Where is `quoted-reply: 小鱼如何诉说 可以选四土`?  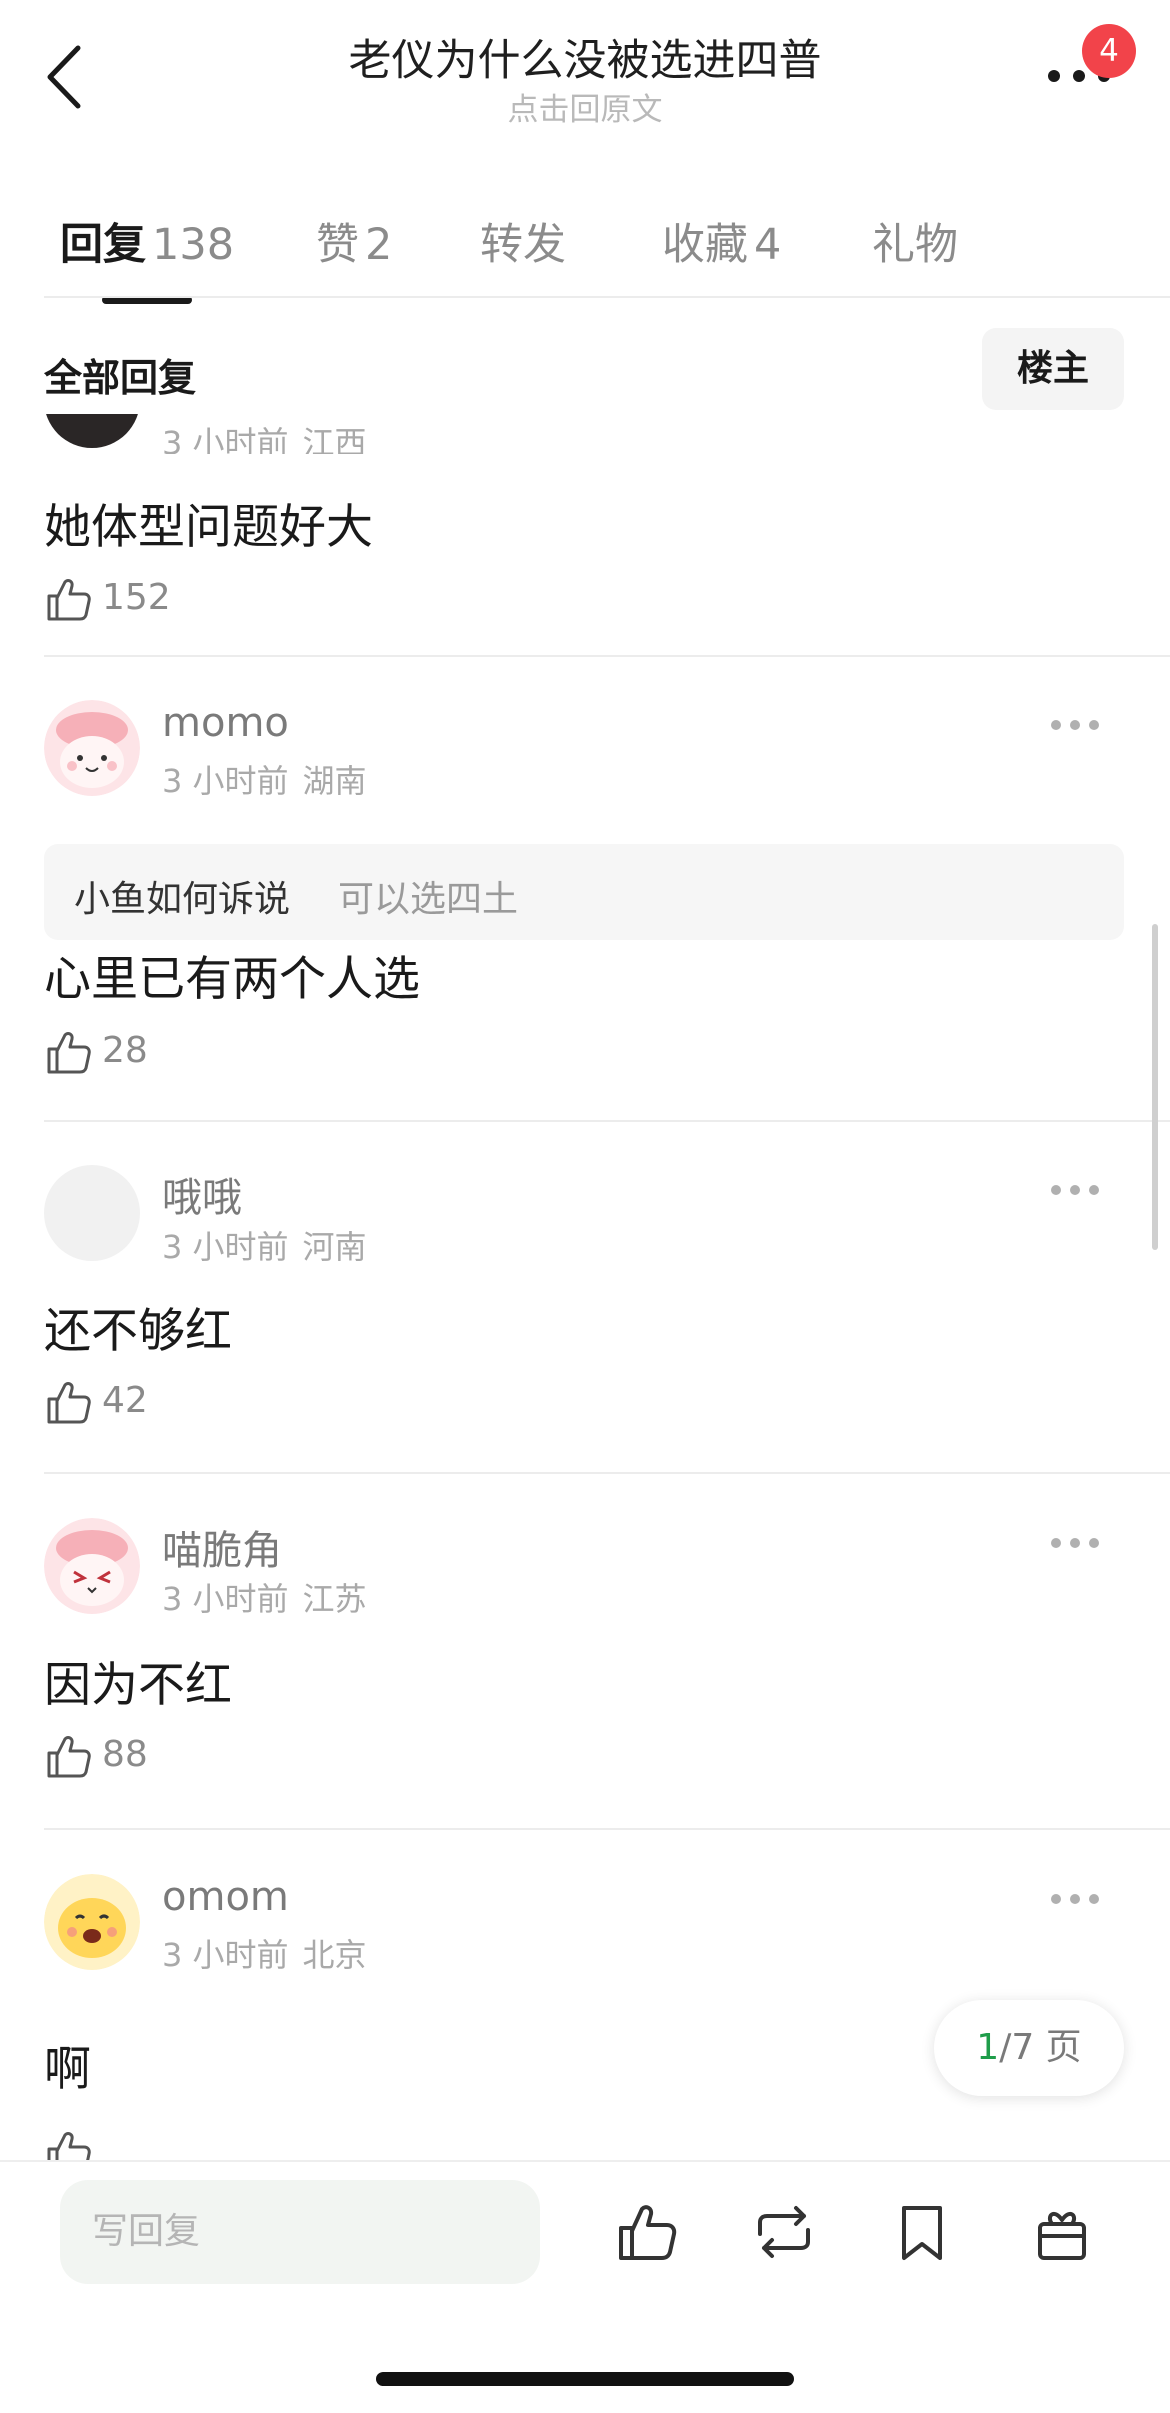
quoted-reply: 小鱼如何诉说 可以选四土 is located at coordinates (584, 892).